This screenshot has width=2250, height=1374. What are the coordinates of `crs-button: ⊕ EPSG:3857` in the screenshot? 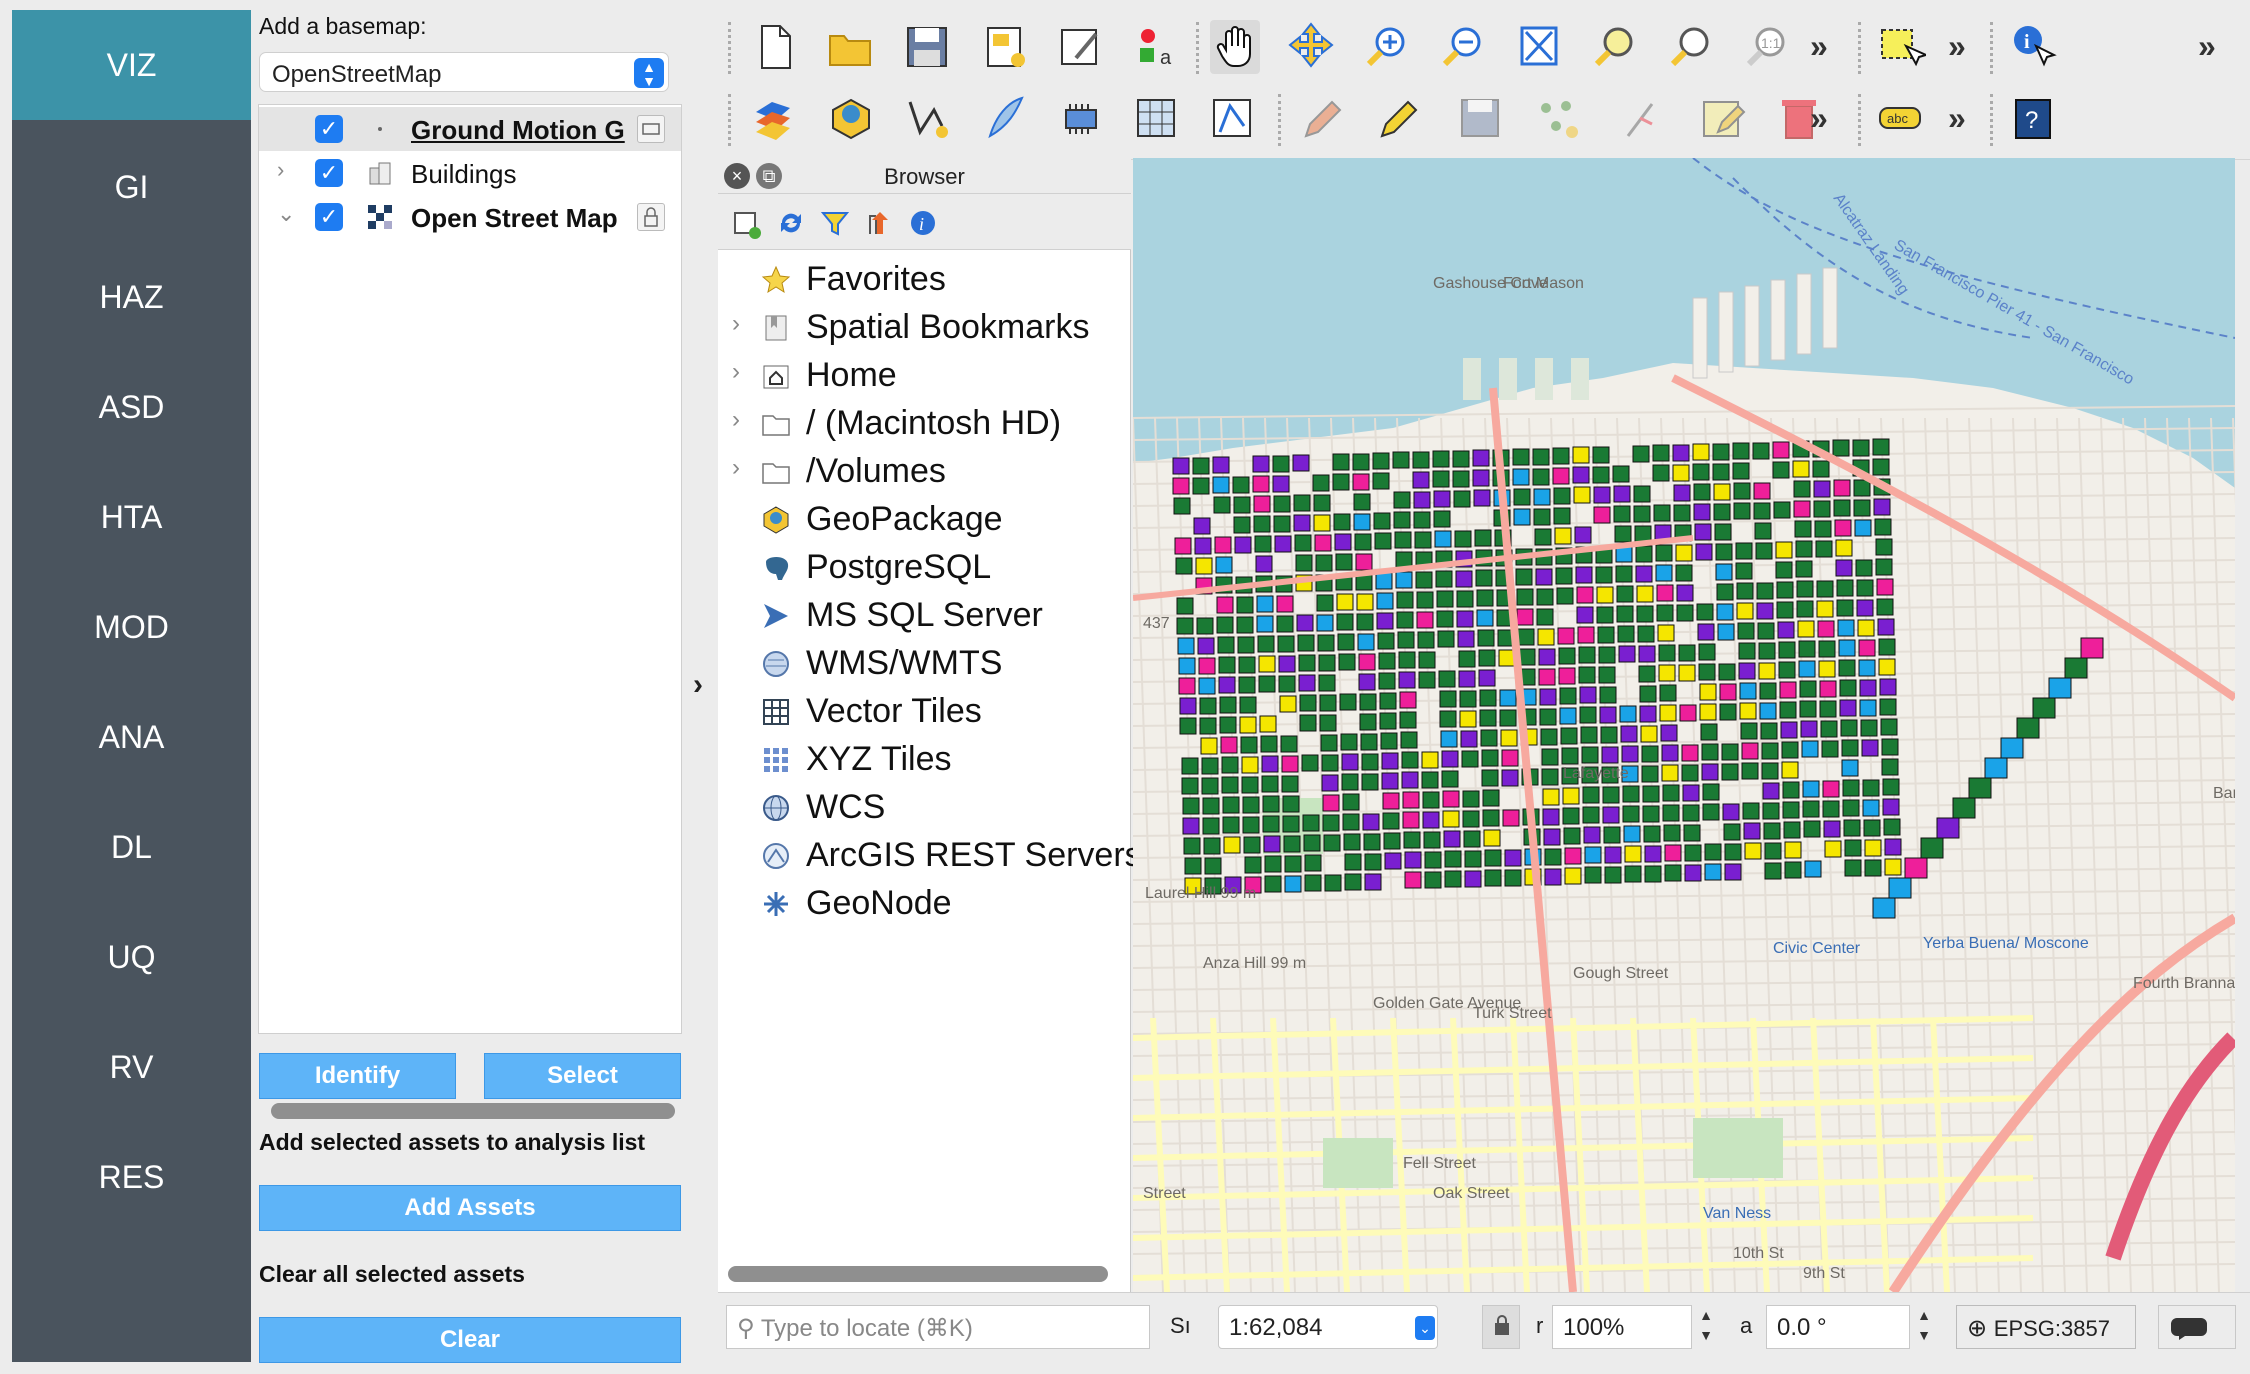 It's located at (2046, 1327).